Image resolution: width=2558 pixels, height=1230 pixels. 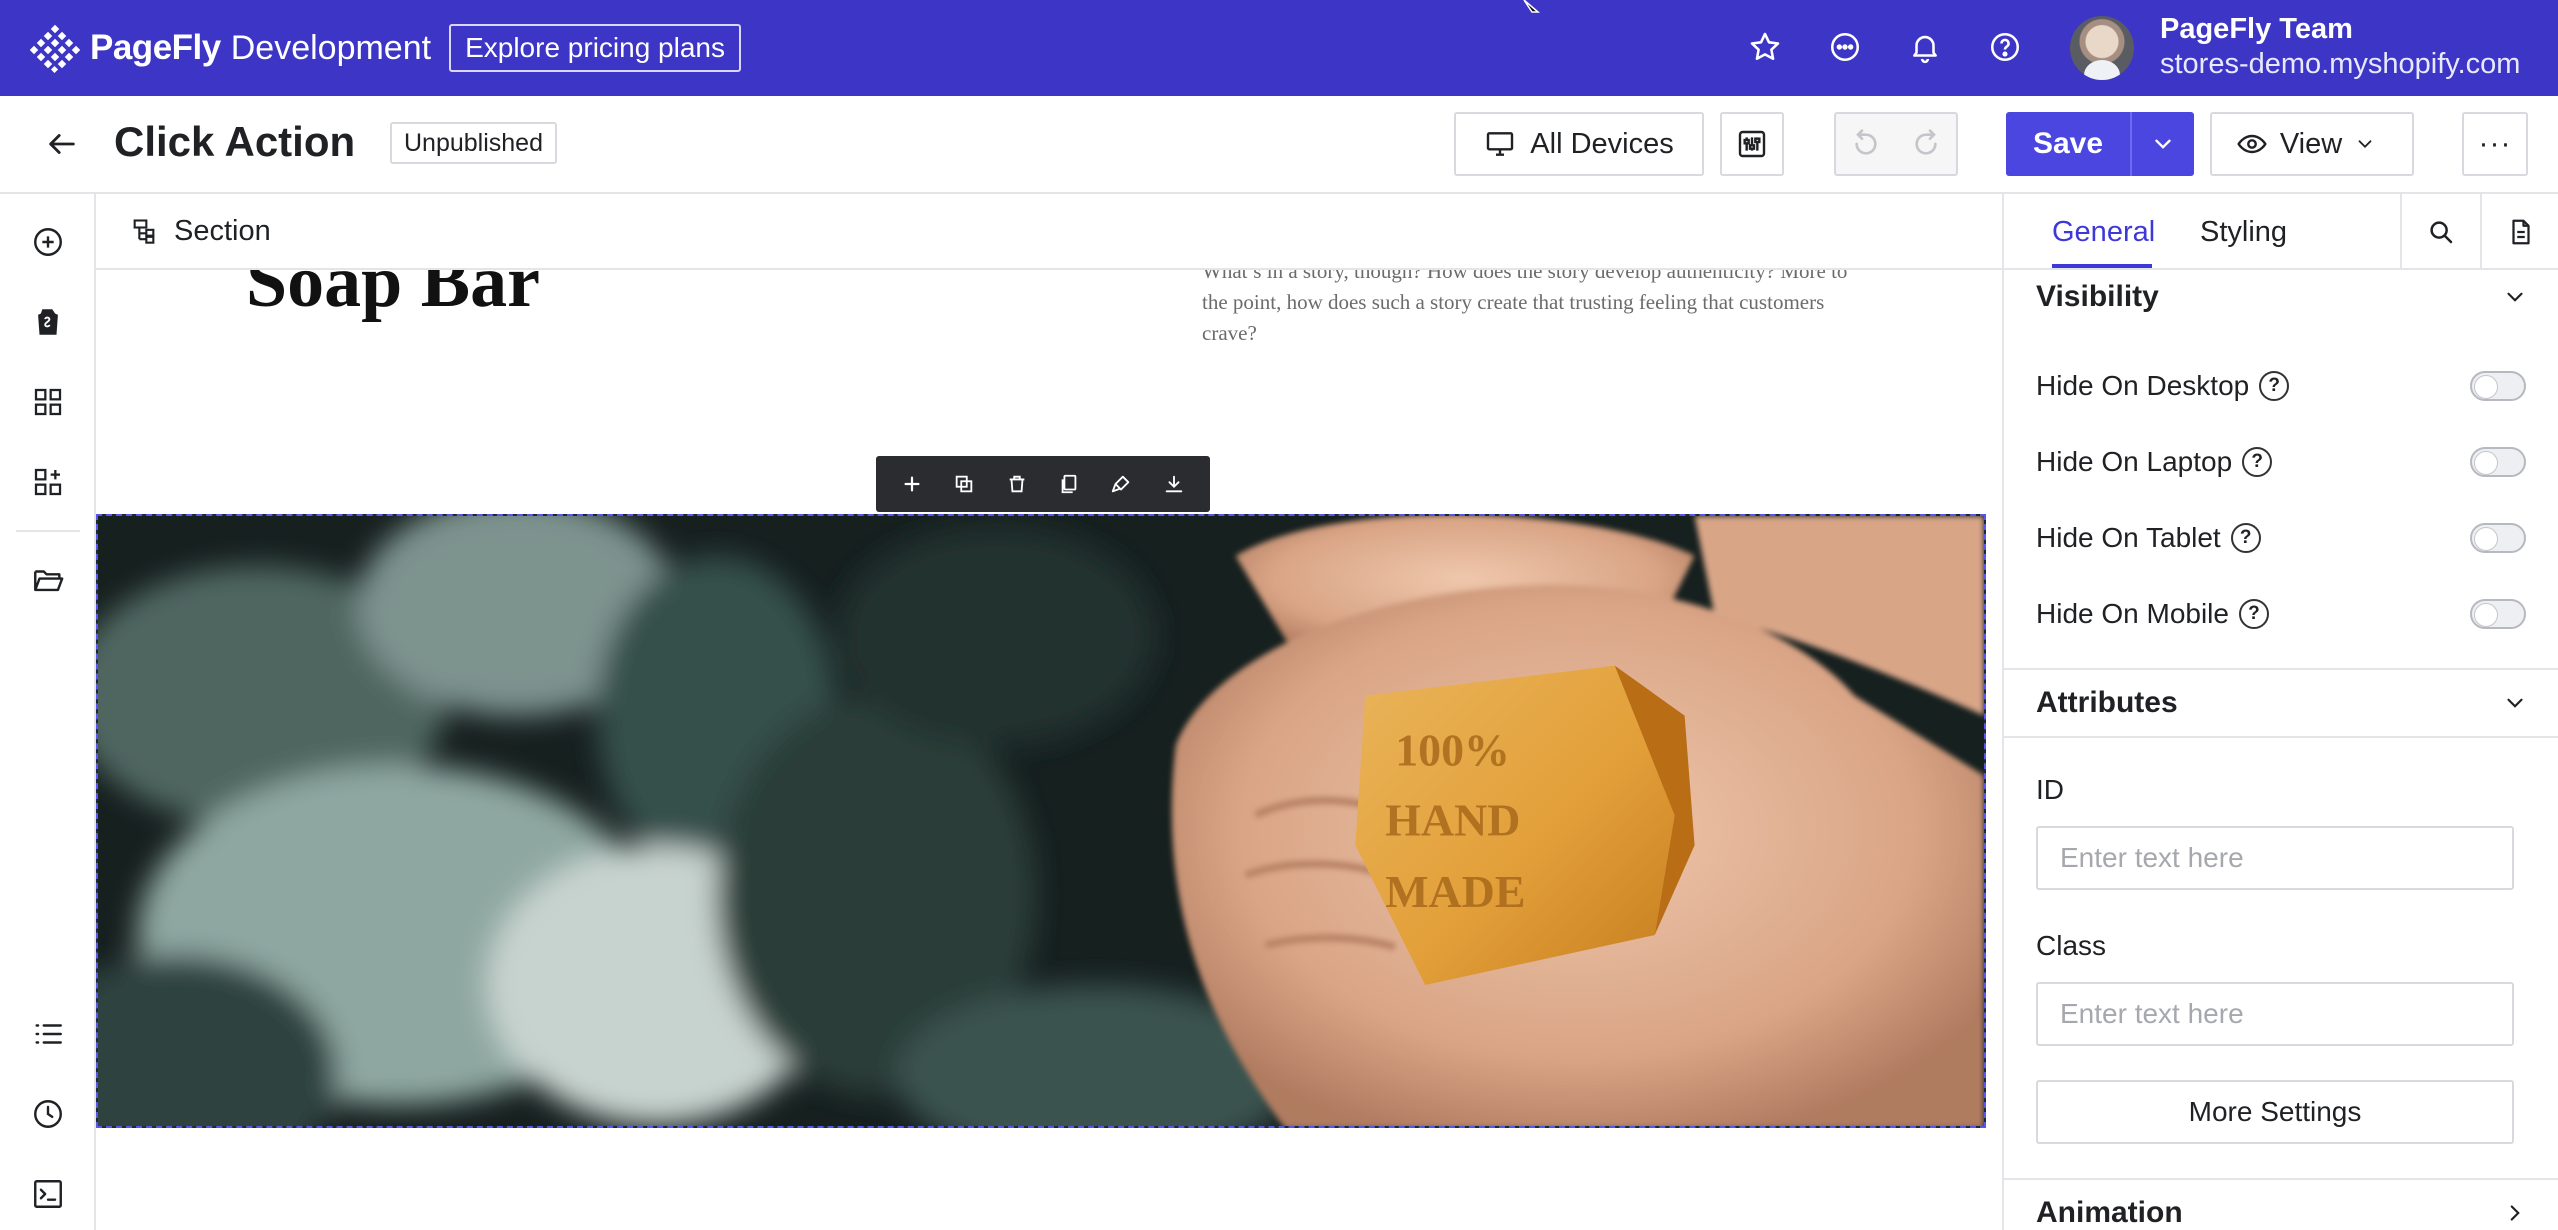 What do you see at coordinates (2109, 1212) in the screenshot?
I see `animation-title: Animation` at bounding box center [2109, 1212].